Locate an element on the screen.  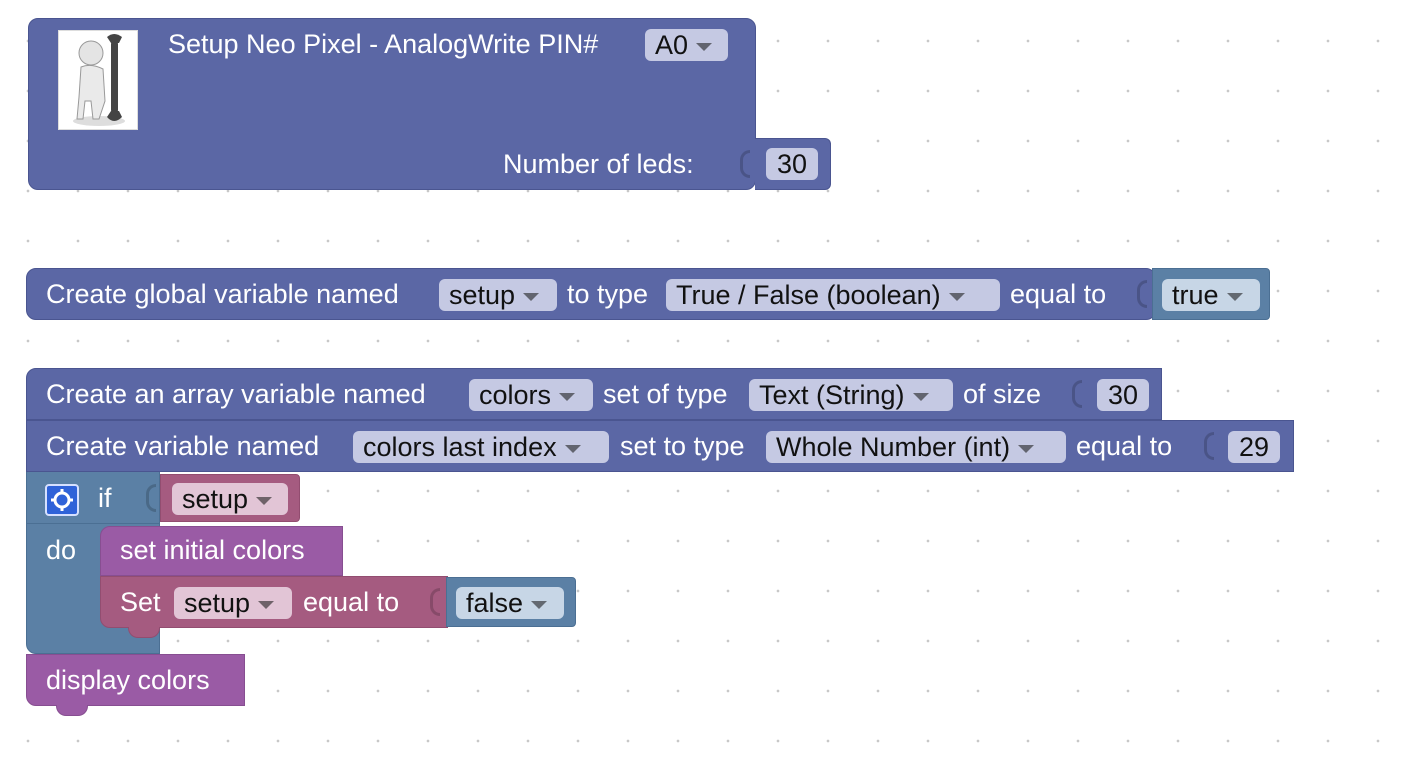
index-type-label: set to type is located at coordinates (682, 446).